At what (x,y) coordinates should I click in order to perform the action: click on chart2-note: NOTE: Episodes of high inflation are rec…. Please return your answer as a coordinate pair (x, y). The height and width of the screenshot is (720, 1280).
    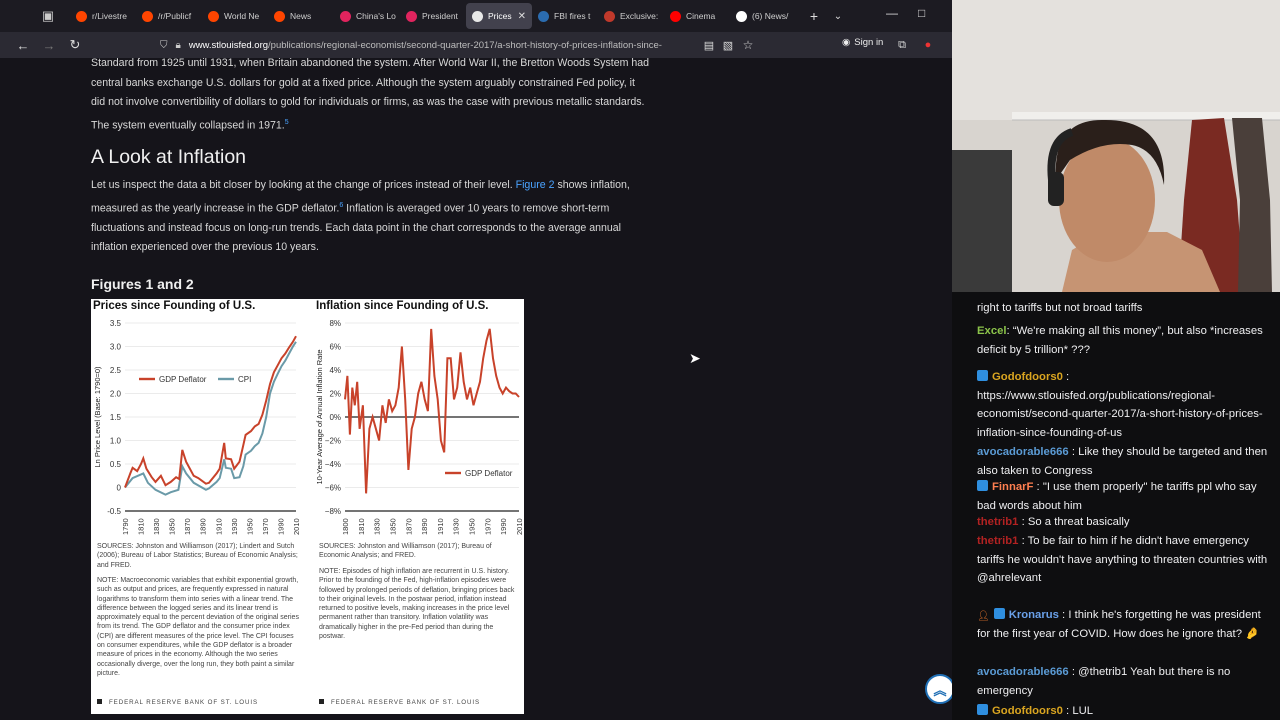
    Looking at the image, I should click on (417, 604).